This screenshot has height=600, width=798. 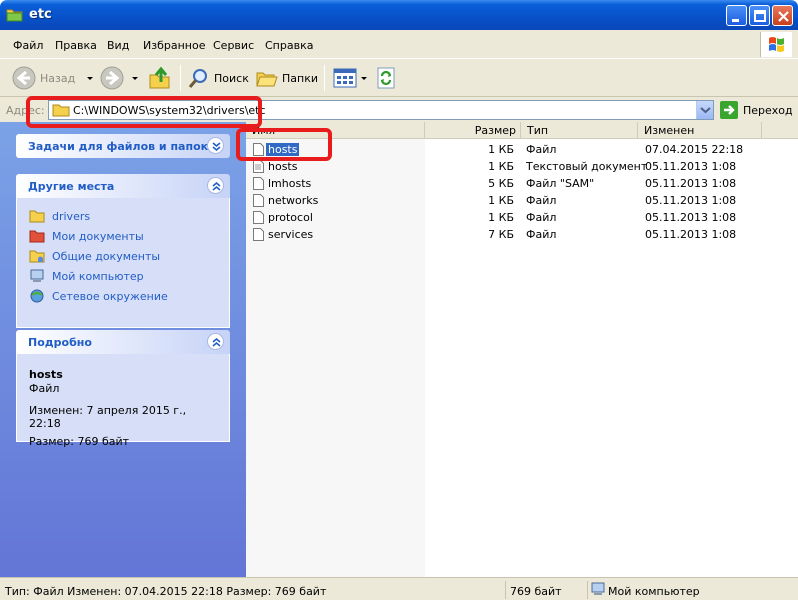 I want to click on views-button, so click(x=350, y=78).